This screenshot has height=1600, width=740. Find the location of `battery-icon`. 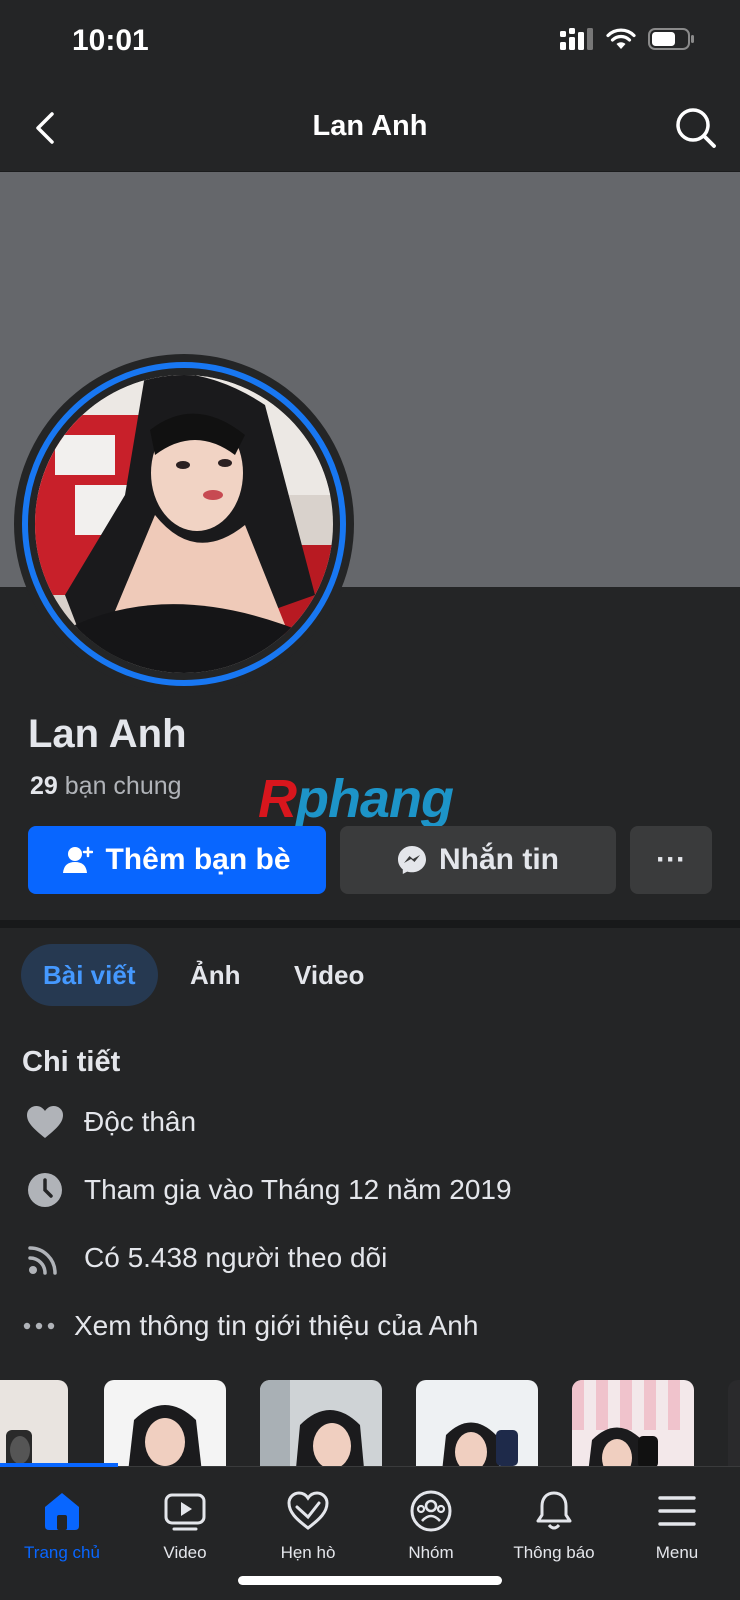

battery-icon is located at coordinates (671, 39).